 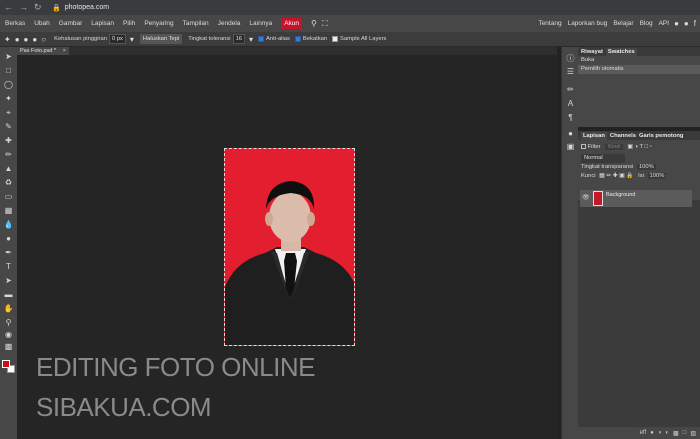 I want to click on lasso-tool-icon: ◯, so click(x=8, y=85).